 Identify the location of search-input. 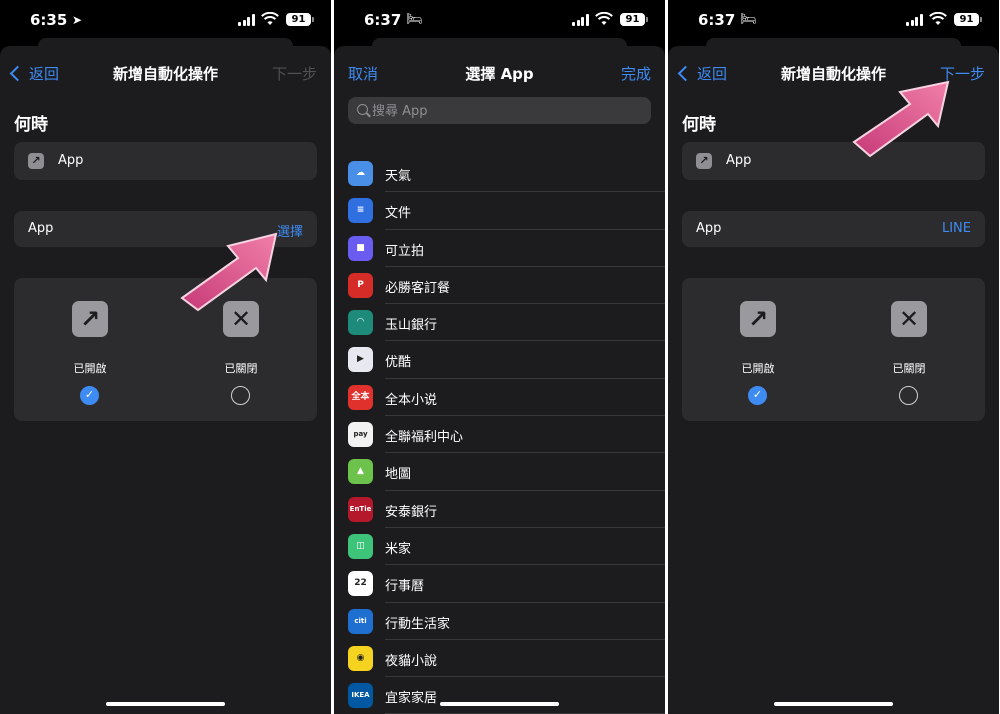
(497, 111).